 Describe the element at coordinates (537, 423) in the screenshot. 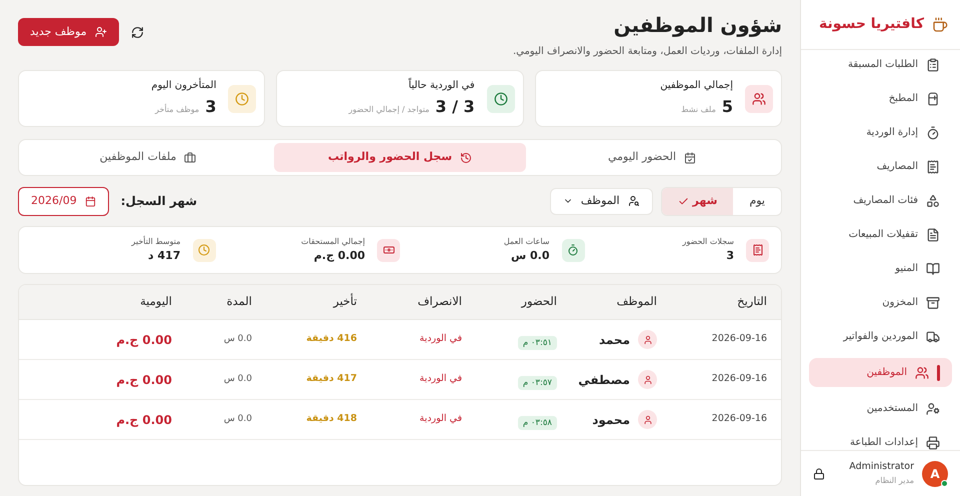

I see `check-in-time: ٠٣:٥٨ م` at that location.